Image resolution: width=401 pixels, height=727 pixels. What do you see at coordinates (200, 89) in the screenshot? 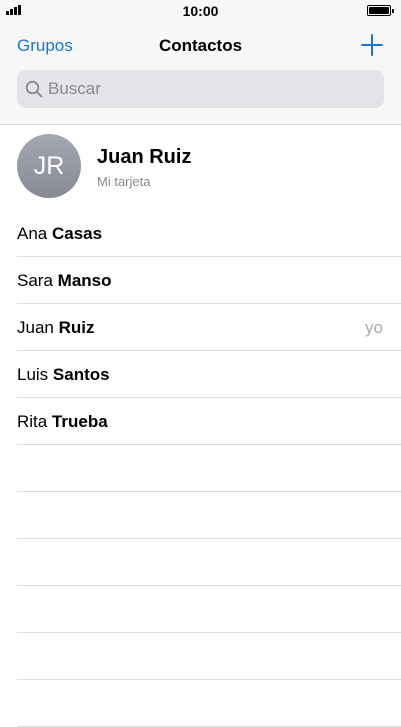
I see `search-input: Buscar` at bounding box center [200, 89].